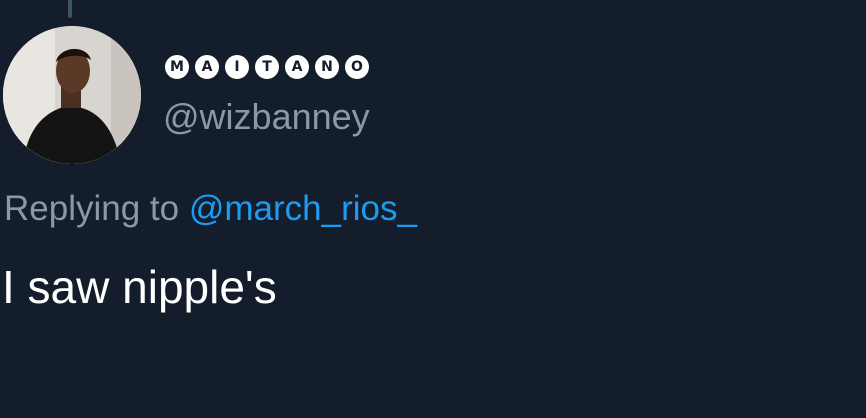 This screenshot has width=866, height=418. Describe the element at coordinates (327, 67) in the screenshot. I see `display-name-letter: N` at that location.